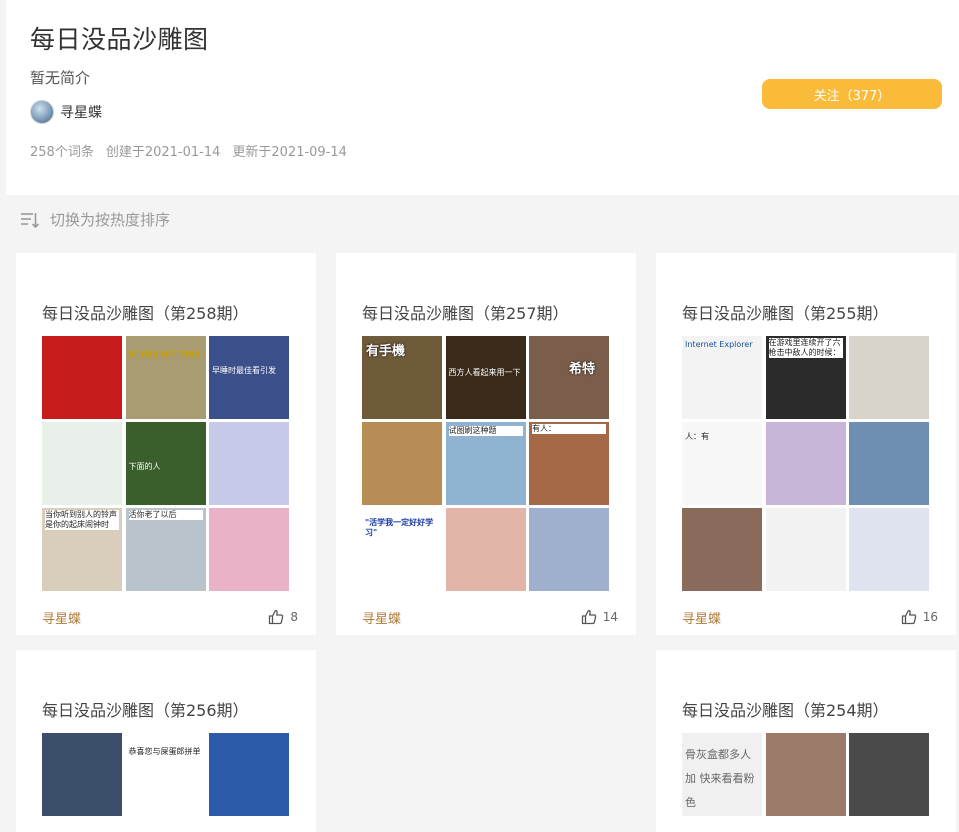 The image size is (959, 832). I want to click on entry-count: 258个词条, so click(62, 152).